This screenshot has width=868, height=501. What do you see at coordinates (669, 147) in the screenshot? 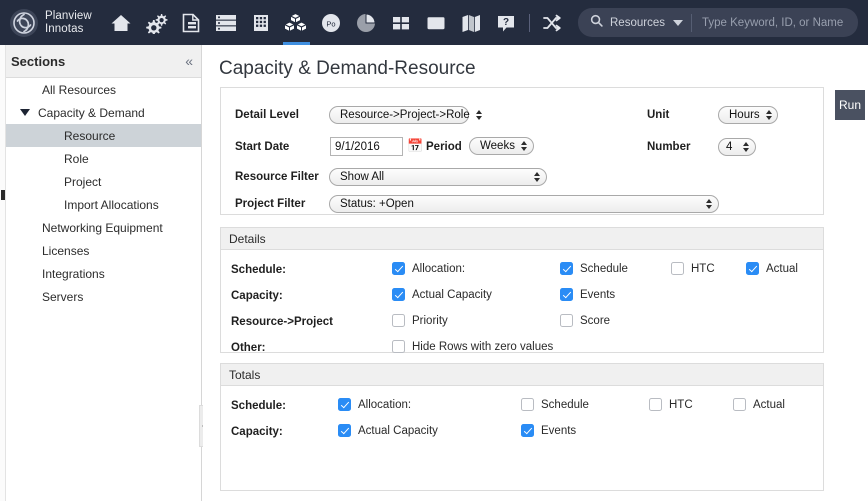
I see `number-label: Number` at bounding box center [669, 147].